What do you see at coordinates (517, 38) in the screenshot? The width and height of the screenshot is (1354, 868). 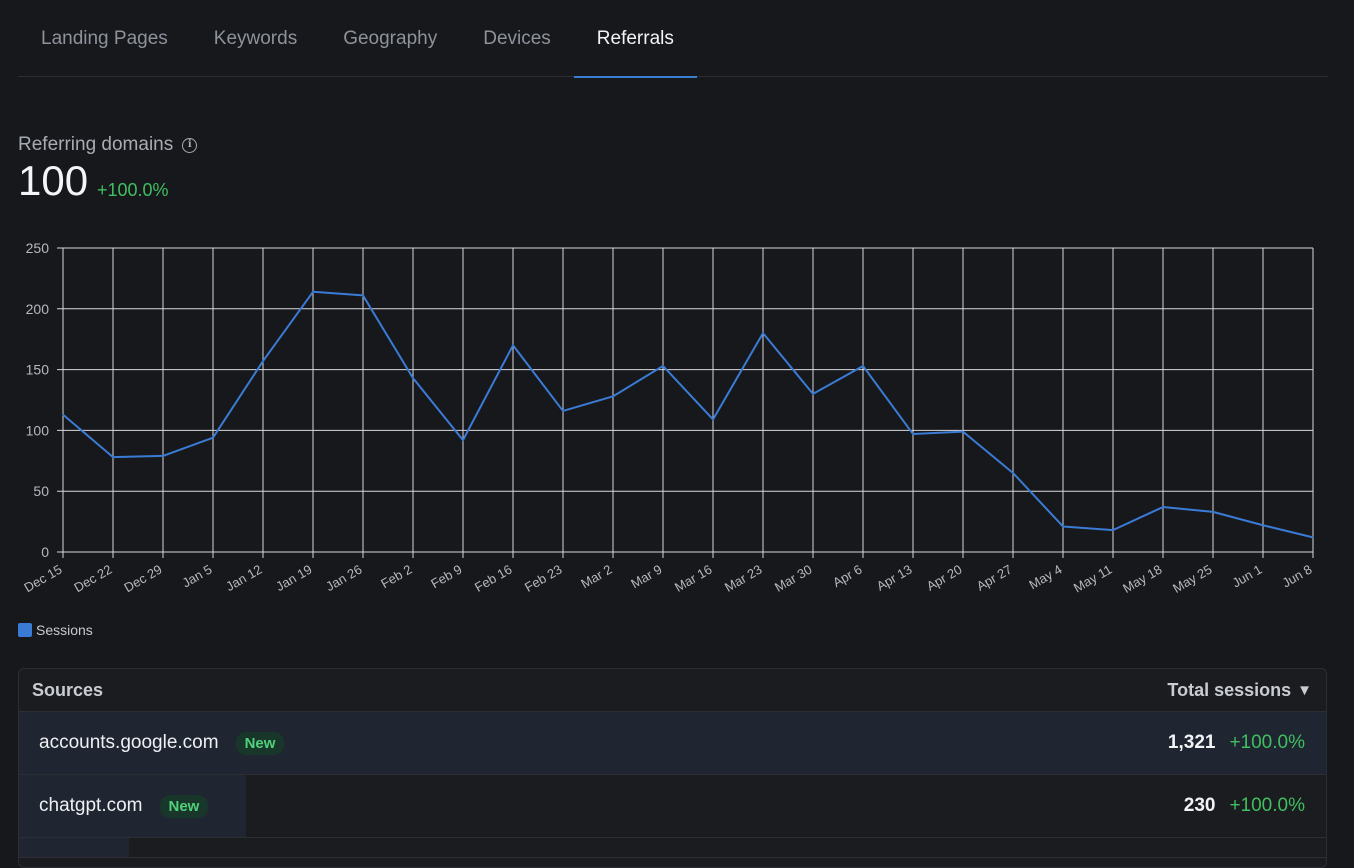 I see `tab-devices: Devices` at bounding box center [517, 38].